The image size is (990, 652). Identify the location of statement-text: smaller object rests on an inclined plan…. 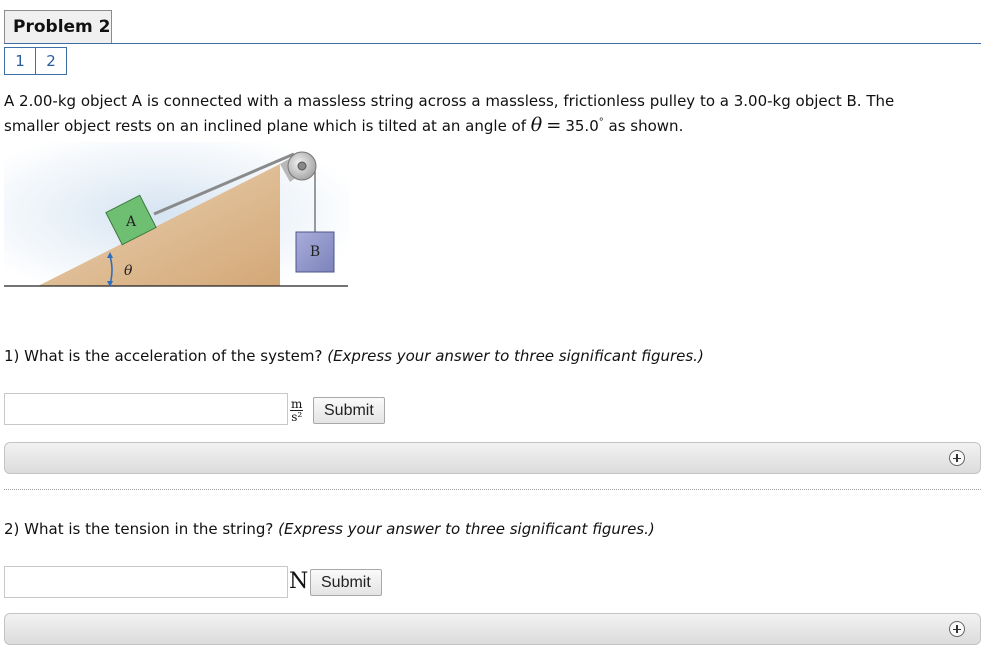
(267, 126).